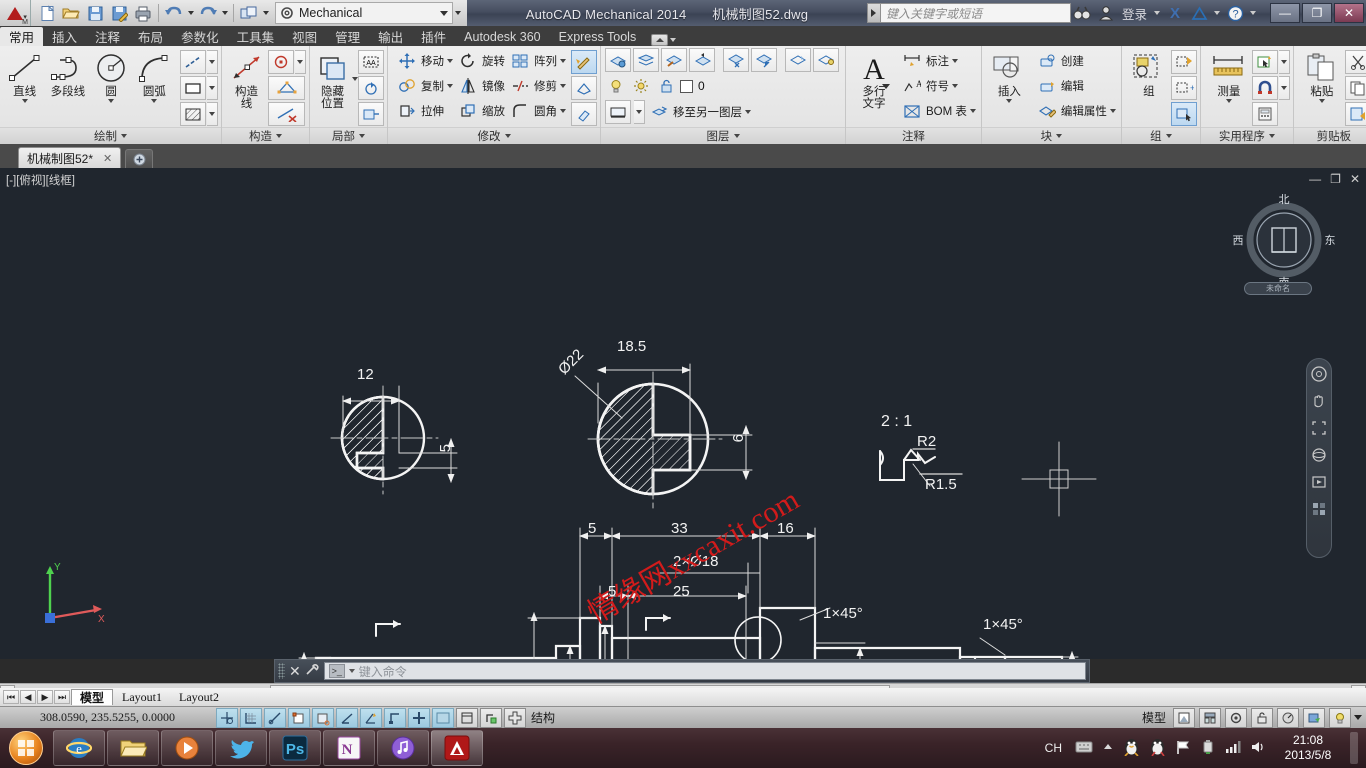 The height and width of the screenshot is (768, 1366). Describe the element at coordinates (139, 158) in the screenshot. I see `new-file-tab-button` at that location.